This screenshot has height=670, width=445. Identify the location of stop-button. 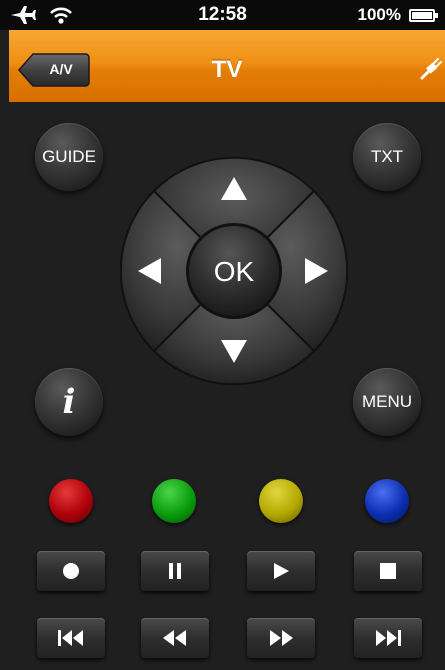
(388, 571).